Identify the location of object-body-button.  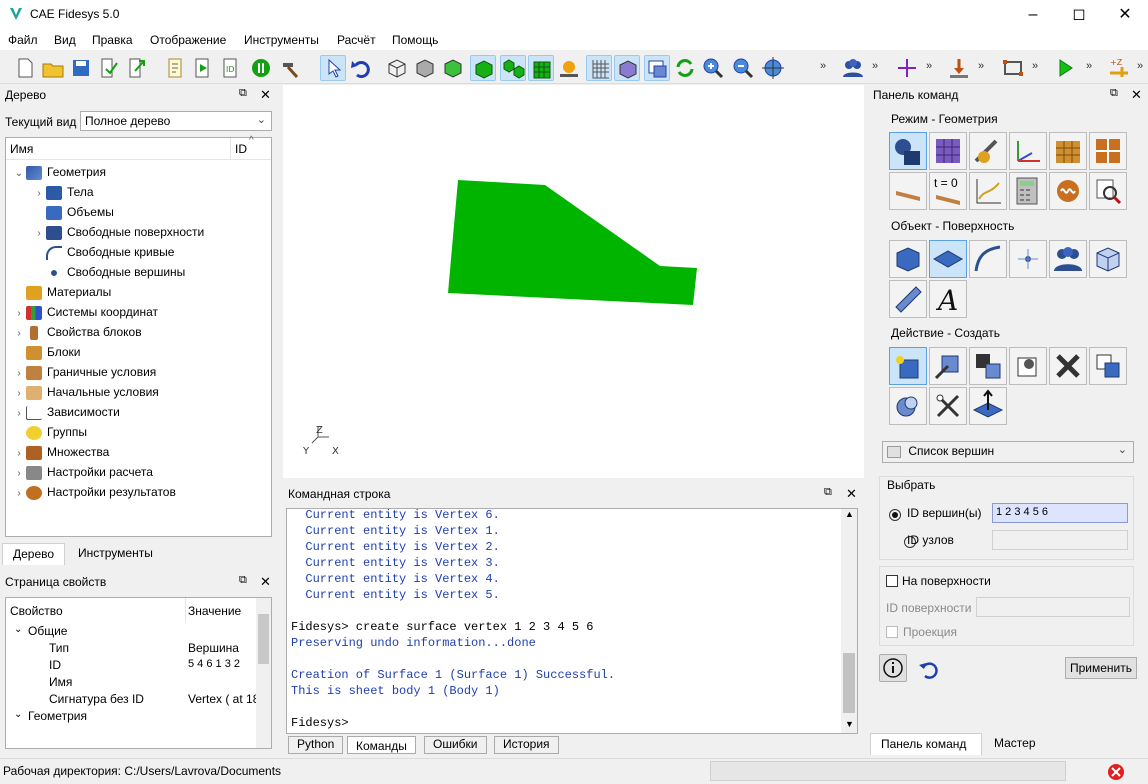
(1108, 259).